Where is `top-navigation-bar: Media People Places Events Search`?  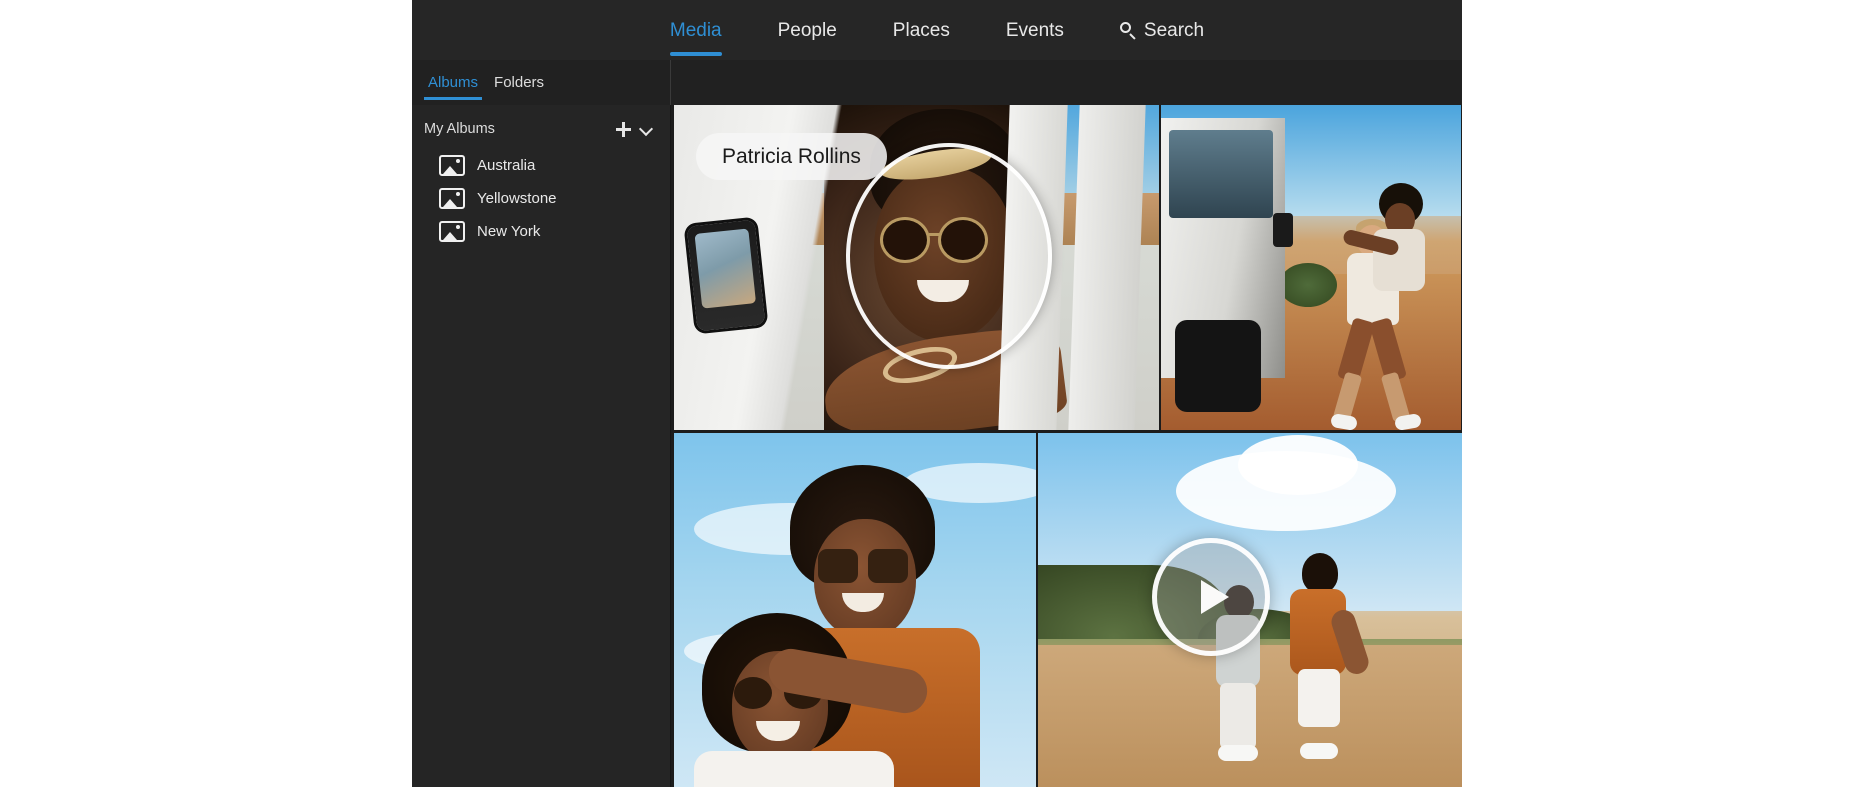 top-navigation-bar: Media People Places Events Search is located at coordinates (937, 30).